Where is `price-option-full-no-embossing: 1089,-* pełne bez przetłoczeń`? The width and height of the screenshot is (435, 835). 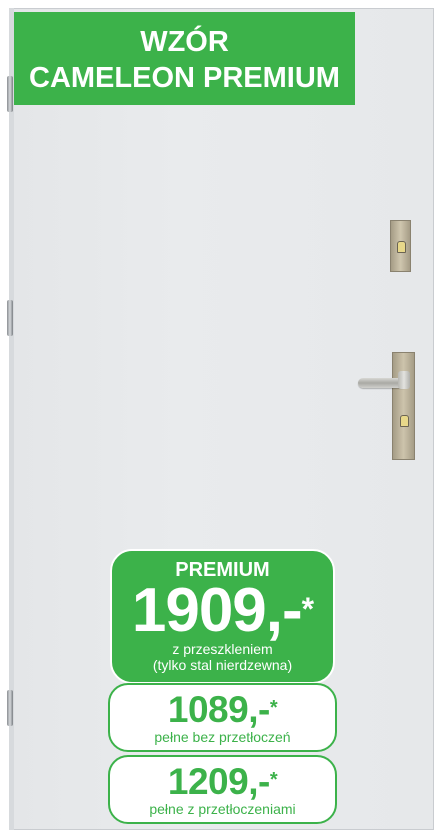
price-option-full-no-embossing: 1089,-* pełne bez przetłoczeń is located at coordinates (222, 717).